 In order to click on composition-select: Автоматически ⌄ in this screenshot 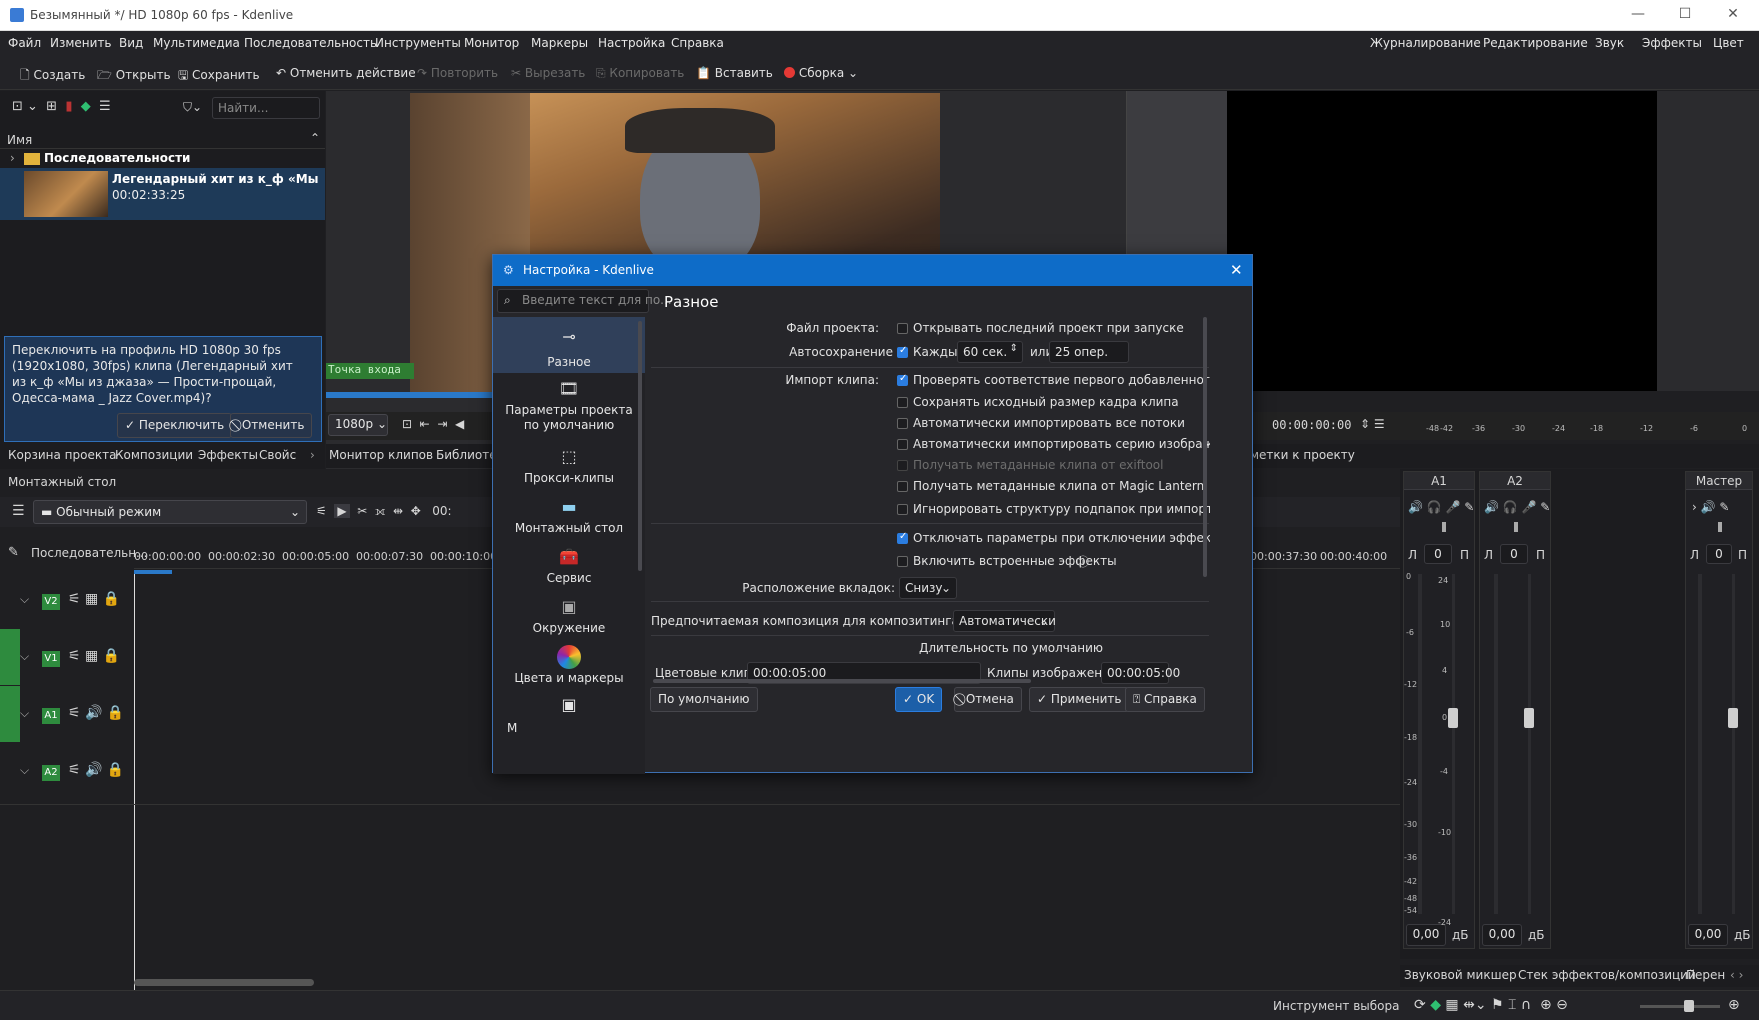, I will do `click(1004, 621)`.